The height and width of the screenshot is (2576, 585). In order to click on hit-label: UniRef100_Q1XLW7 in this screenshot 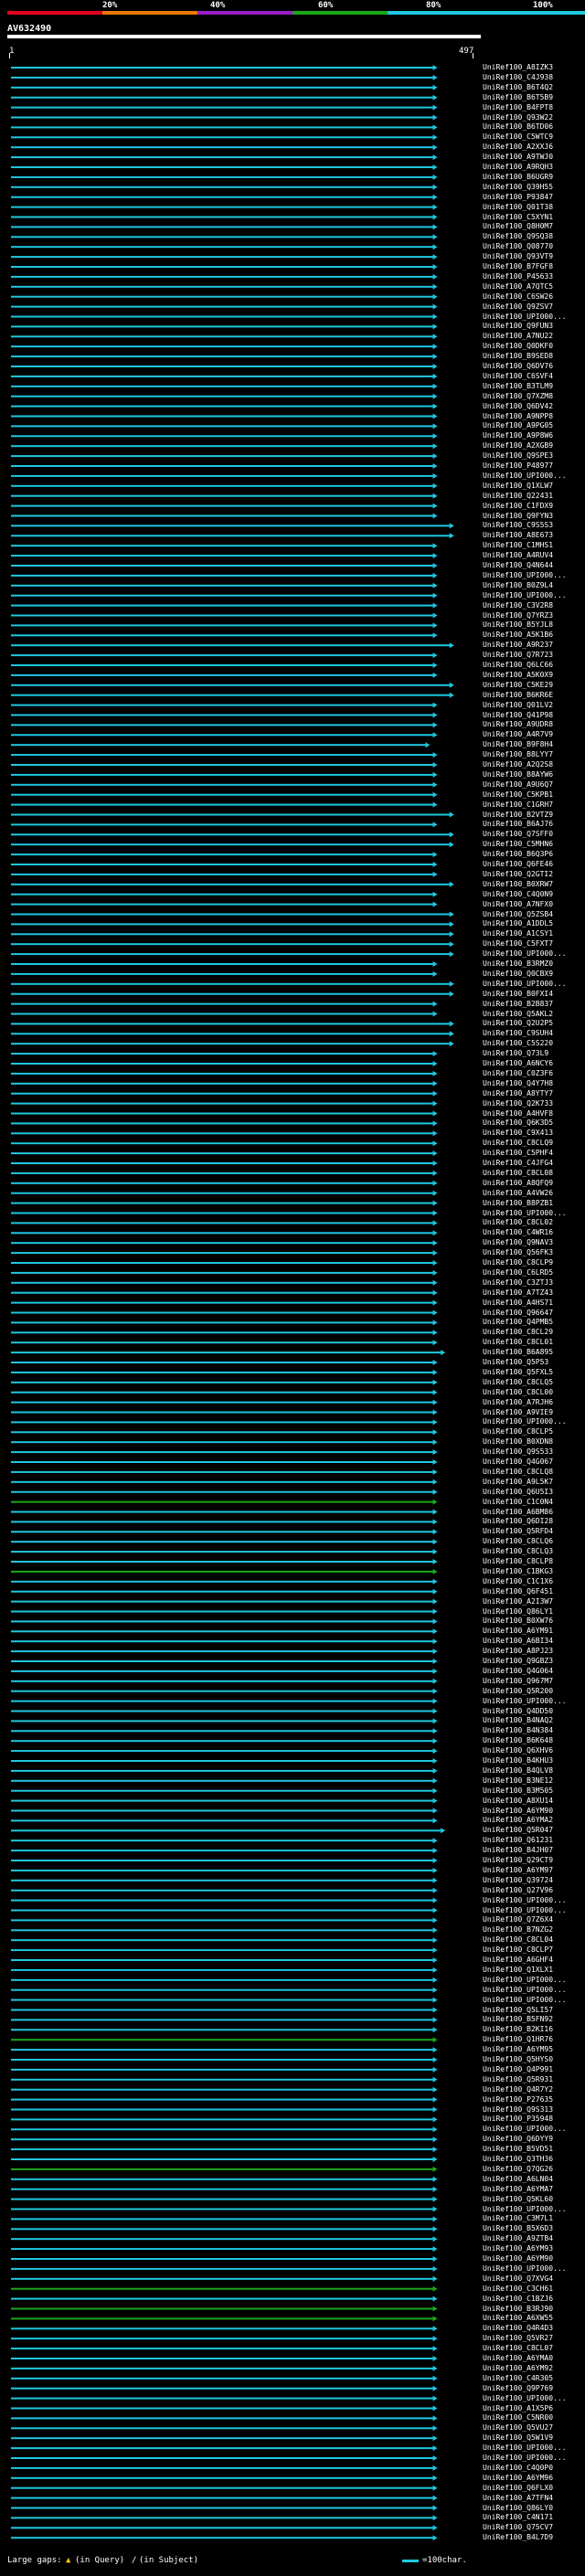, I will do `click(518, 486)`.